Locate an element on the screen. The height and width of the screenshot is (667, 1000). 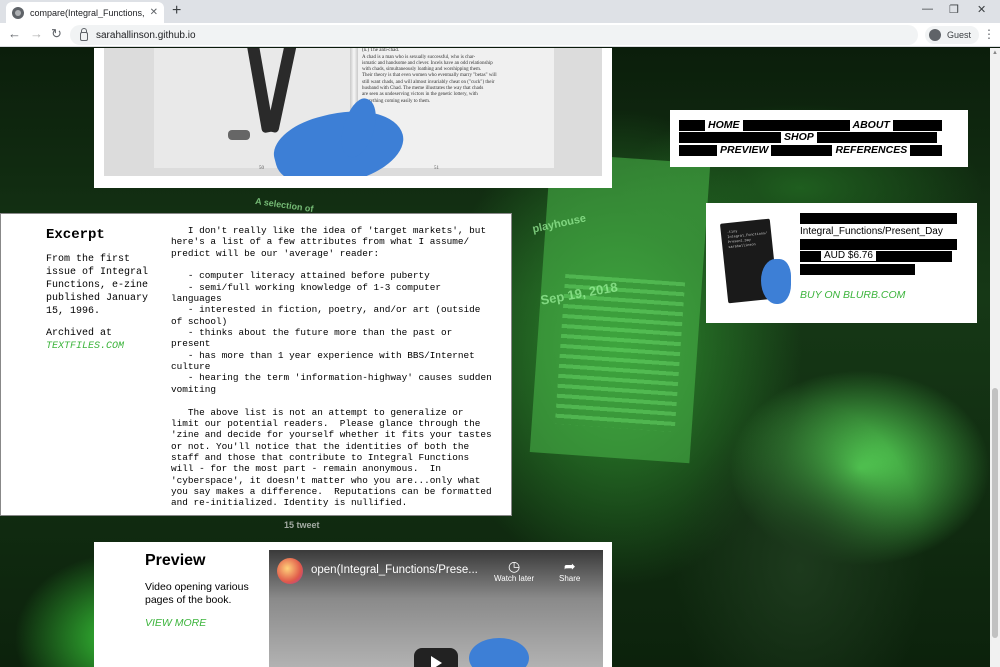
textfiles-link: TEXTFILES.COM is located at coordinates (85, 346).